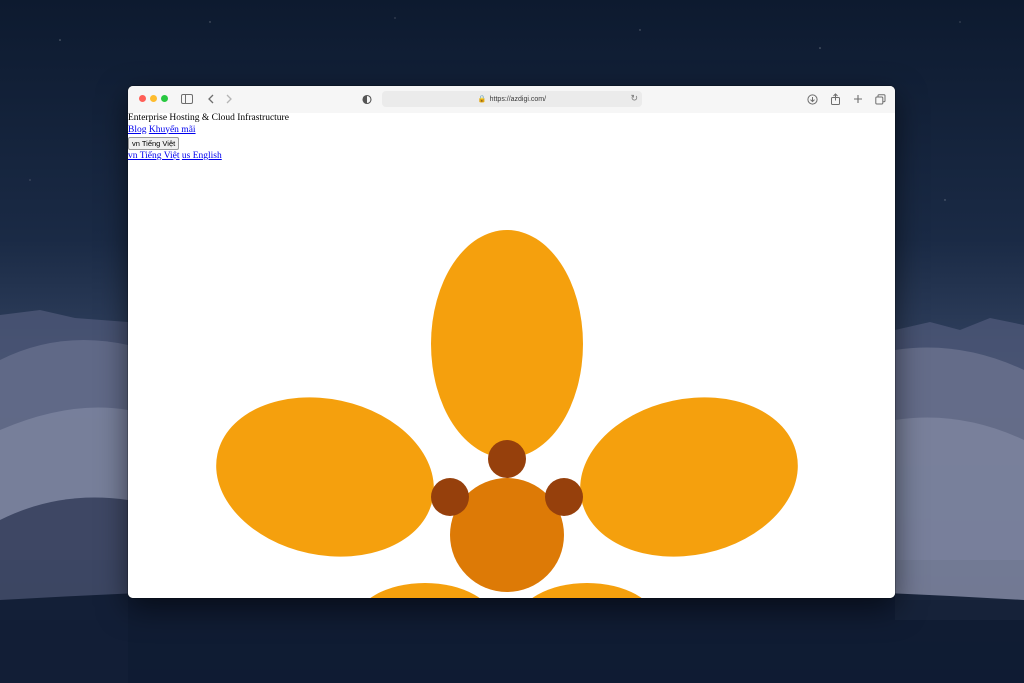 The height and width of the screenshot is (683, 1024). What do you see at coordinates (211, 99) in the screenshot?
I see `chevron-left-icon` at bounding box center [211, 99].